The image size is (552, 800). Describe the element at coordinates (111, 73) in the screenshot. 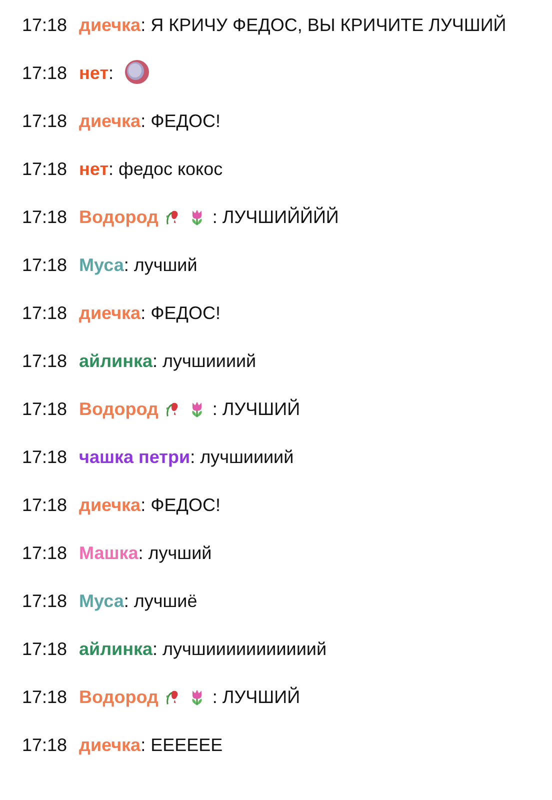

I see `message-text: :` at that location.